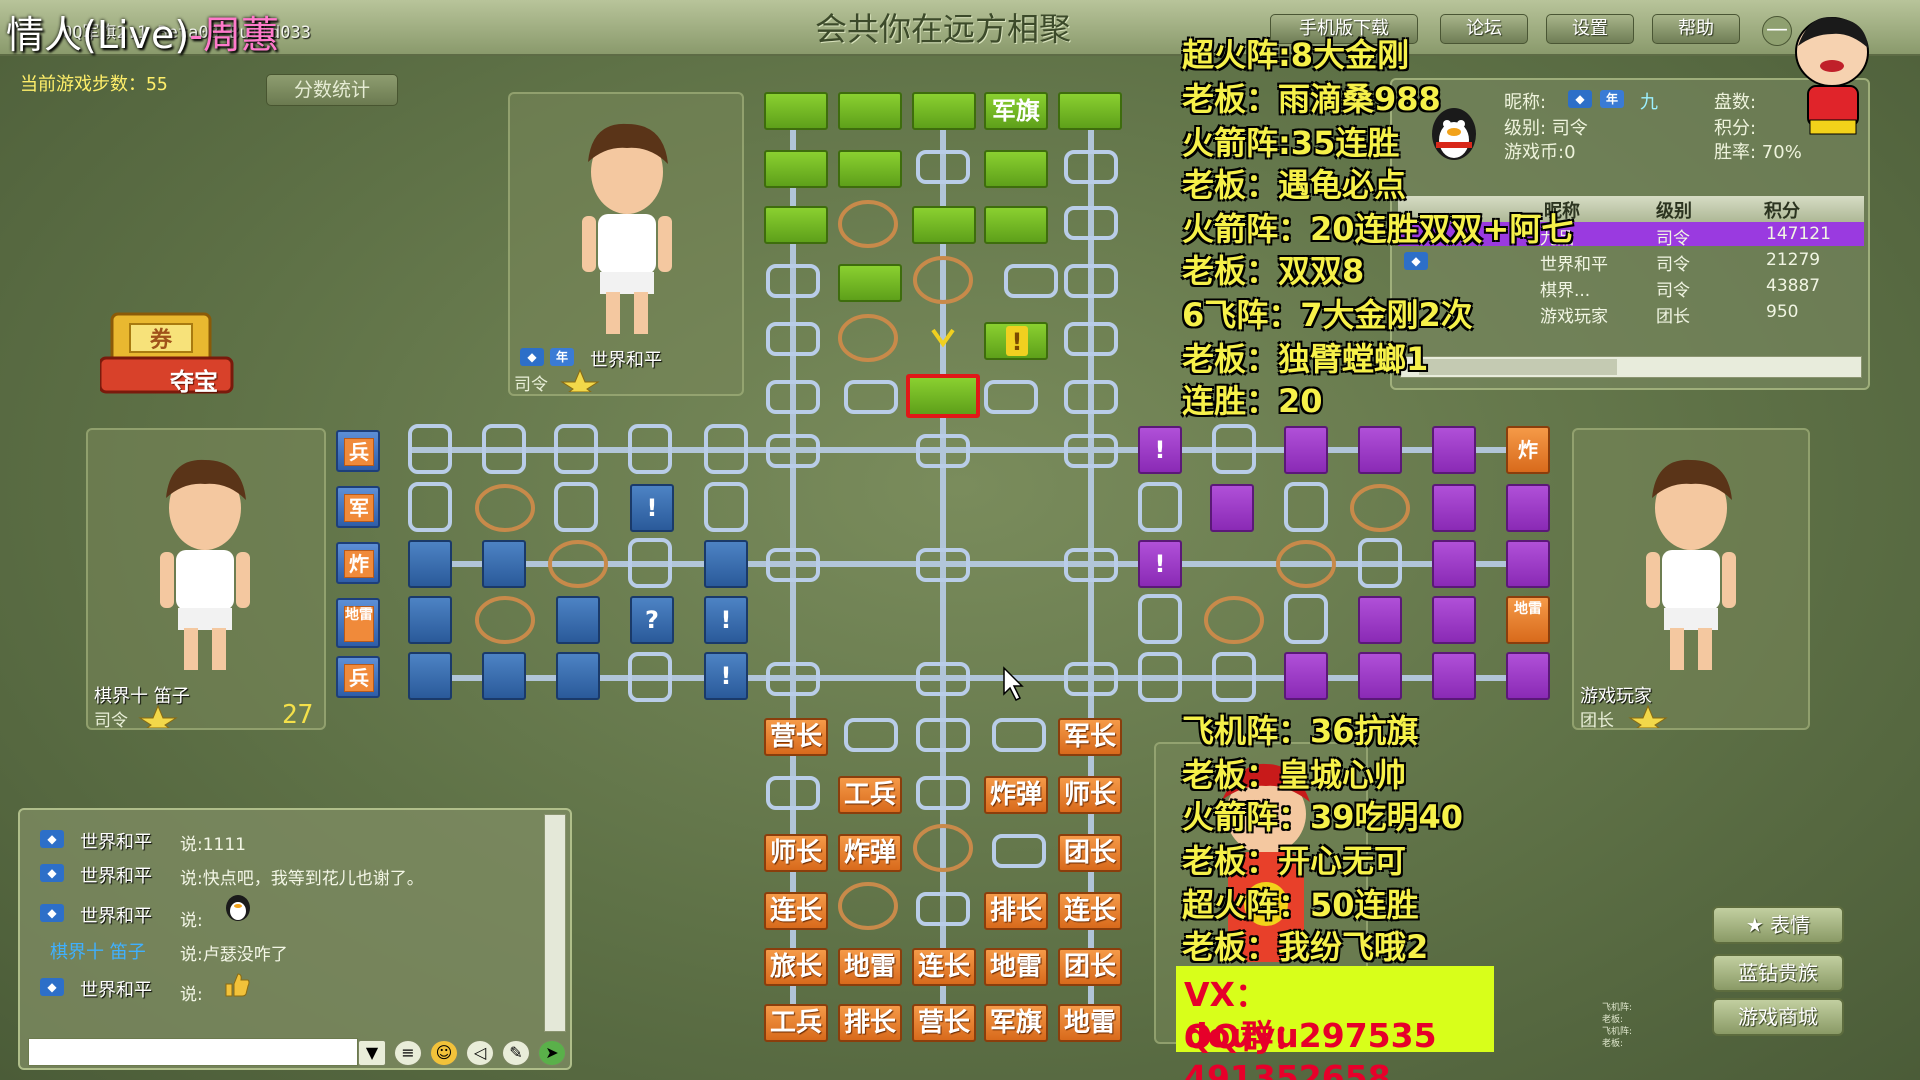 The image size is (1920, 1080). What do you see at coordinates (1735, 102) in the screenshot?
I see `games-label: 盘数:` at bounding box center [1735, 102].